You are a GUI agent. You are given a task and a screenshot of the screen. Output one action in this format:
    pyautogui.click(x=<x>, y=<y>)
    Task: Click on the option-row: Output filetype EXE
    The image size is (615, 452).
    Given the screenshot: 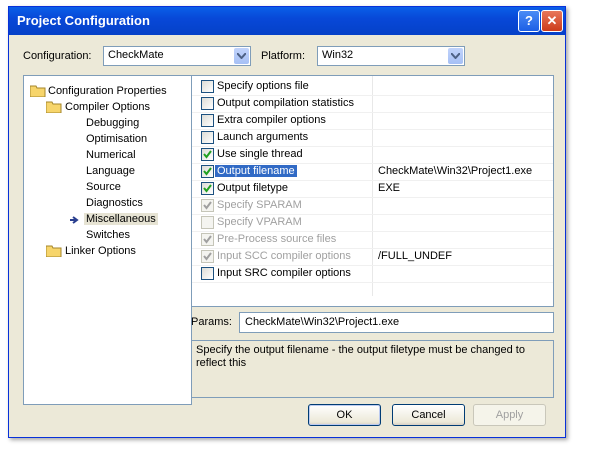 What is the action you would take?
    pyautogui.click(x=372, y=189)
    